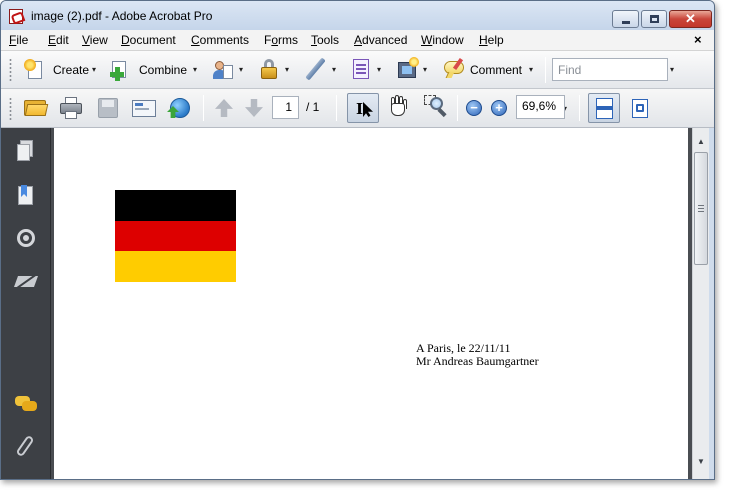  Describe the element at coordinates (26, 404) in the screenshot. I see `comments-icon` at that location.